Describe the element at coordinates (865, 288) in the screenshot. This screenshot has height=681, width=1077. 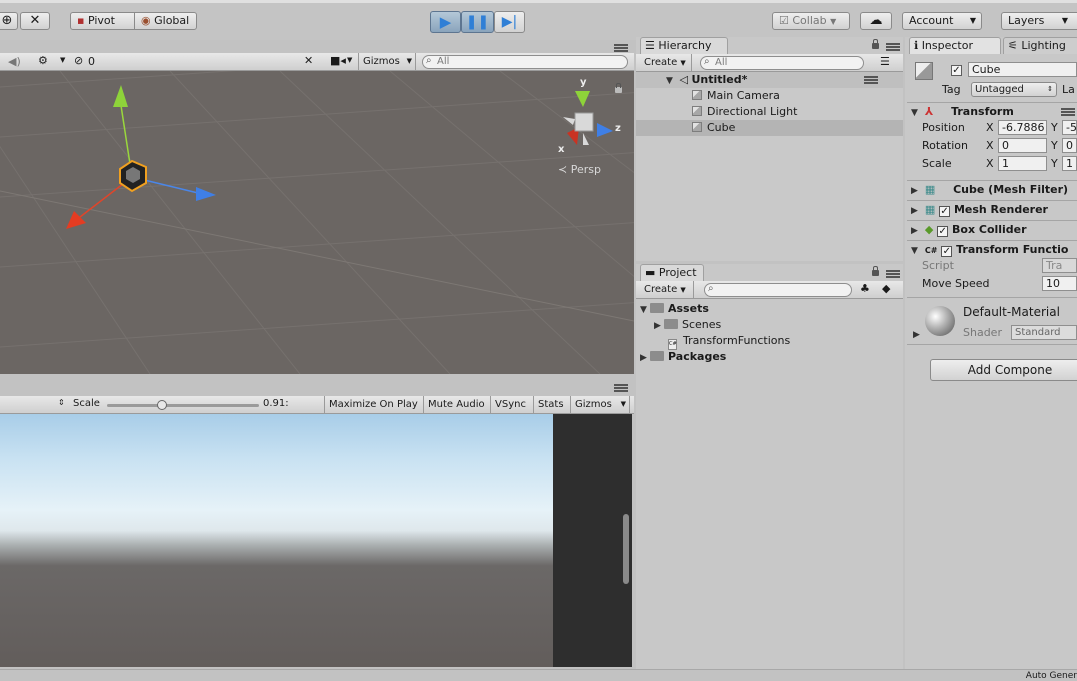
I see `filter-type-icon: ♣` at that location.